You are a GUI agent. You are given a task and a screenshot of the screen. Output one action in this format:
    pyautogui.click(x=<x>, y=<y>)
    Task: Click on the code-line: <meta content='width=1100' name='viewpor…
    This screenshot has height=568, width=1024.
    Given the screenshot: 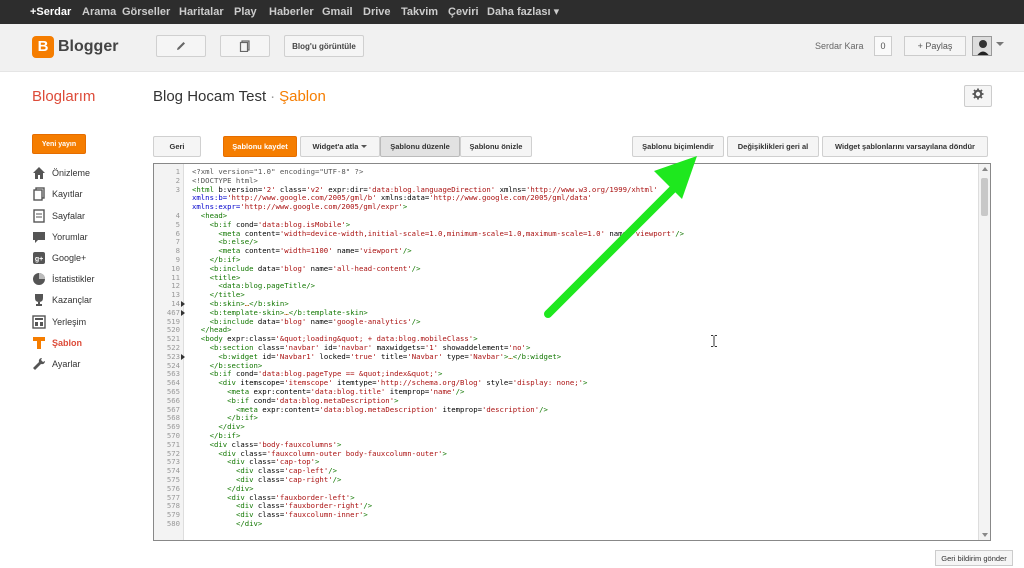 What is the action you would take?
    pyautogui.click(x=301, y=251)
    